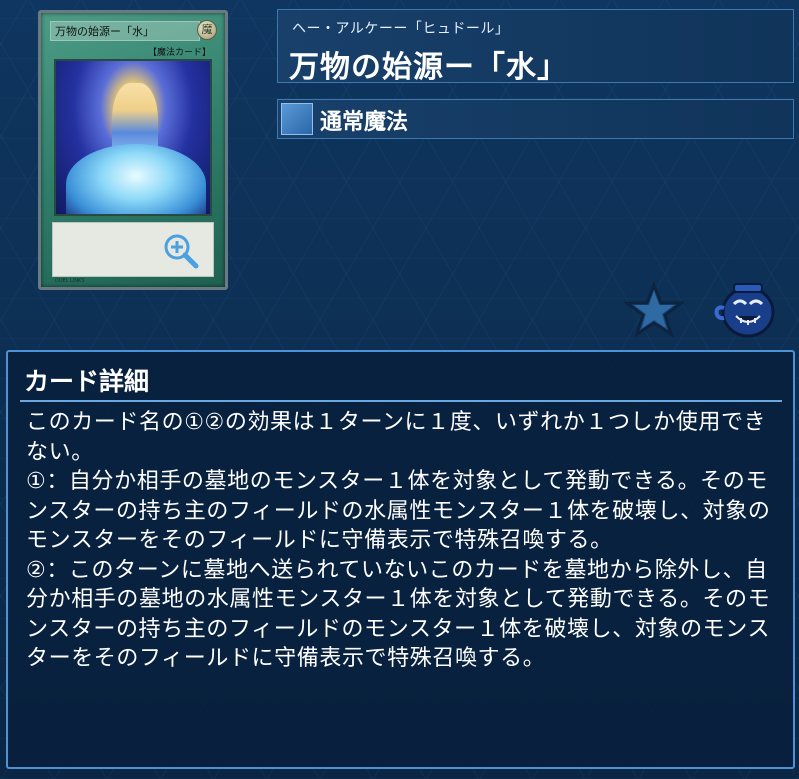 The height and width of the screenshot is (779, 799). I want to click on type-marker-icon, so click(297, 119).